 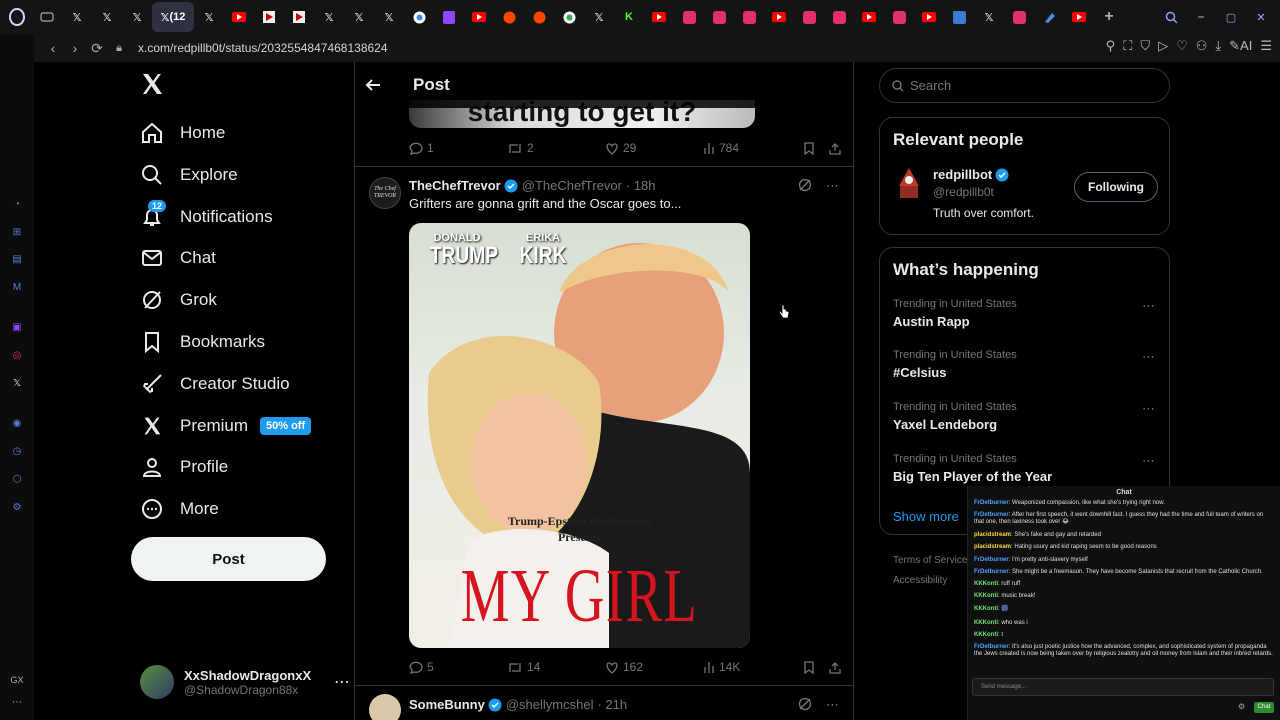 I want to click on gx-bag-icon: ⊞, so click(x=17, y=232).